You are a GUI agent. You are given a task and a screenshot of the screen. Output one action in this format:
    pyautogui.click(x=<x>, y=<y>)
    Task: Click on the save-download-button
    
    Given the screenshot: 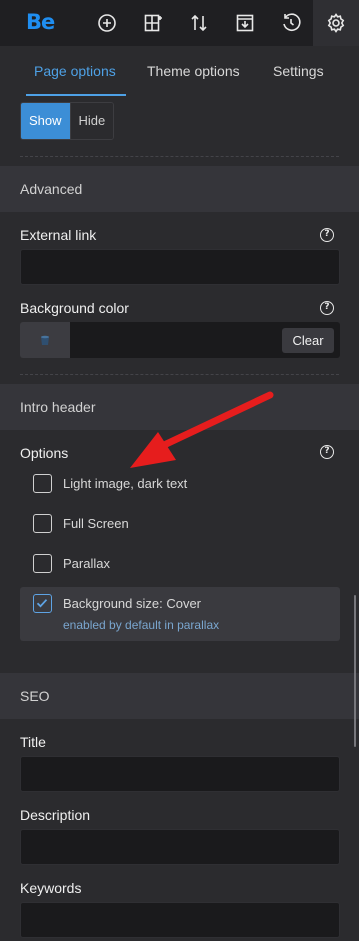 What is the action you would take?
    pyautogui.click(x=245, y=23)
    